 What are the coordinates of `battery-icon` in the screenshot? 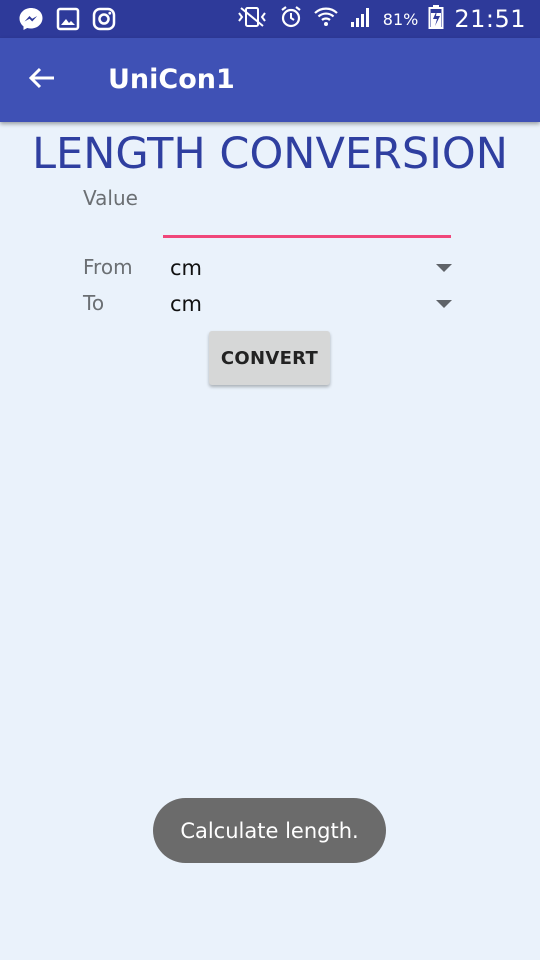 It's located at (436, 19).